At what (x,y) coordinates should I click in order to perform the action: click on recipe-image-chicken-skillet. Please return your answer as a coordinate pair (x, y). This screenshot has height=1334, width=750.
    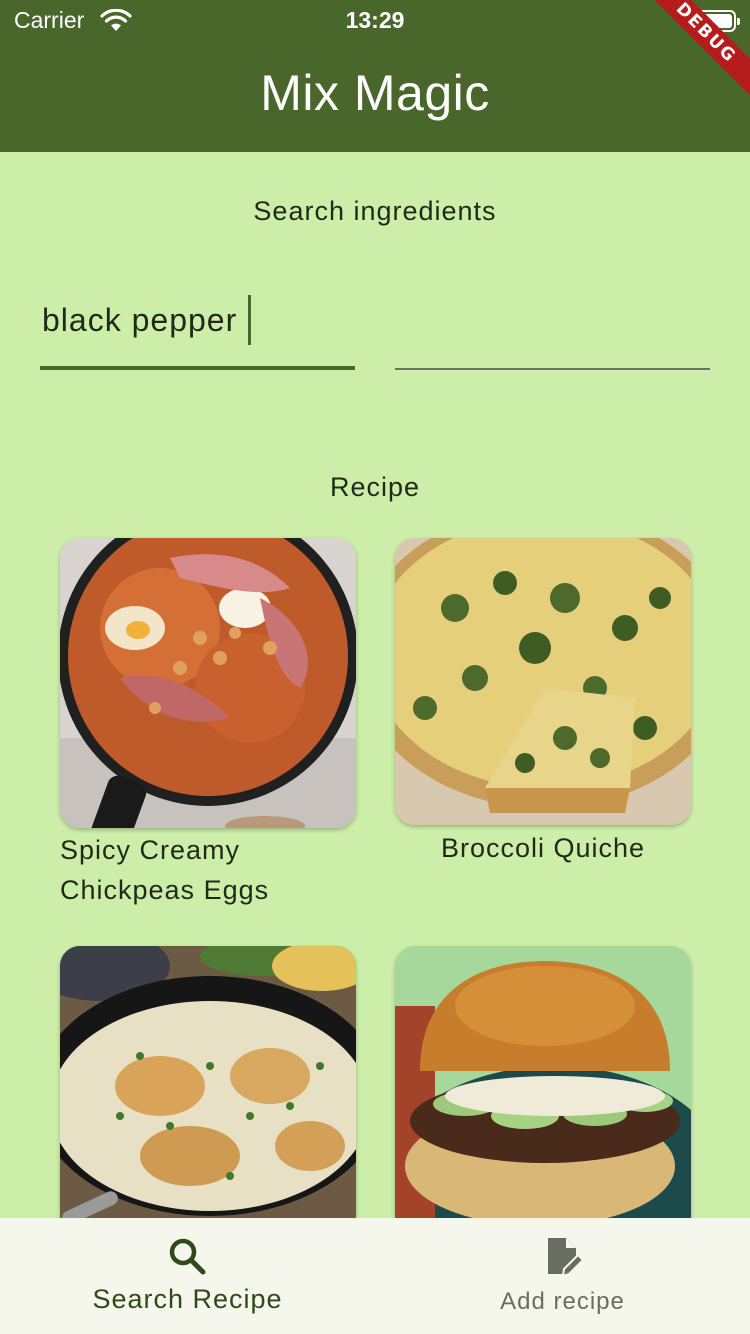
    Looking at the image, I should click on (208, 1091).